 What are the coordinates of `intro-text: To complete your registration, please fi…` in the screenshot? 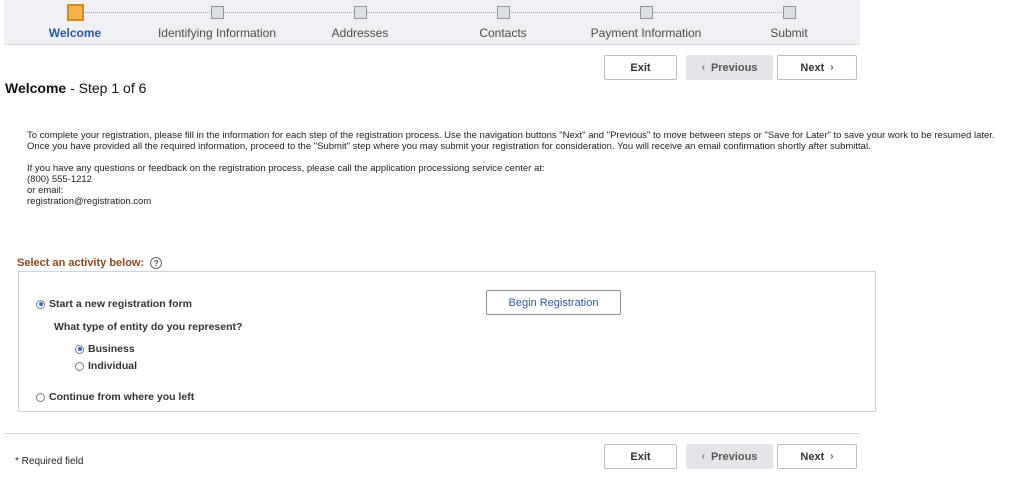 It's located at (519, 168).